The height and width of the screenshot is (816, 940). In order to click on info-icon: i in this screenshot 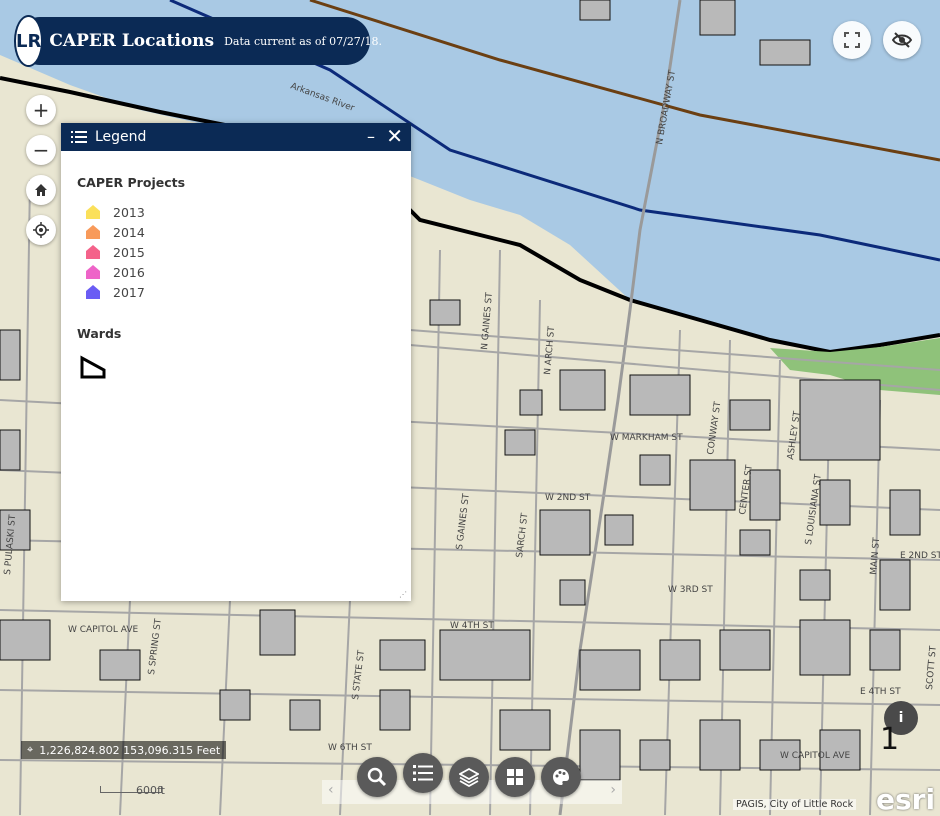, I will do `click(901, 718)`.